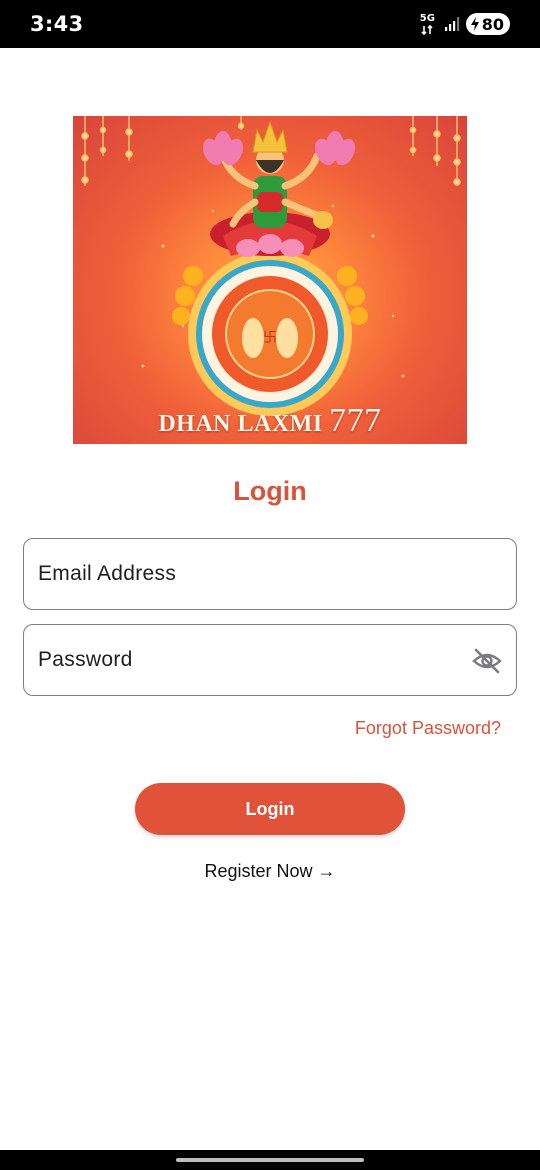 The height and width of the screenshot is (1170, 540). I want to click on home-indicator, so click(270, 1160).